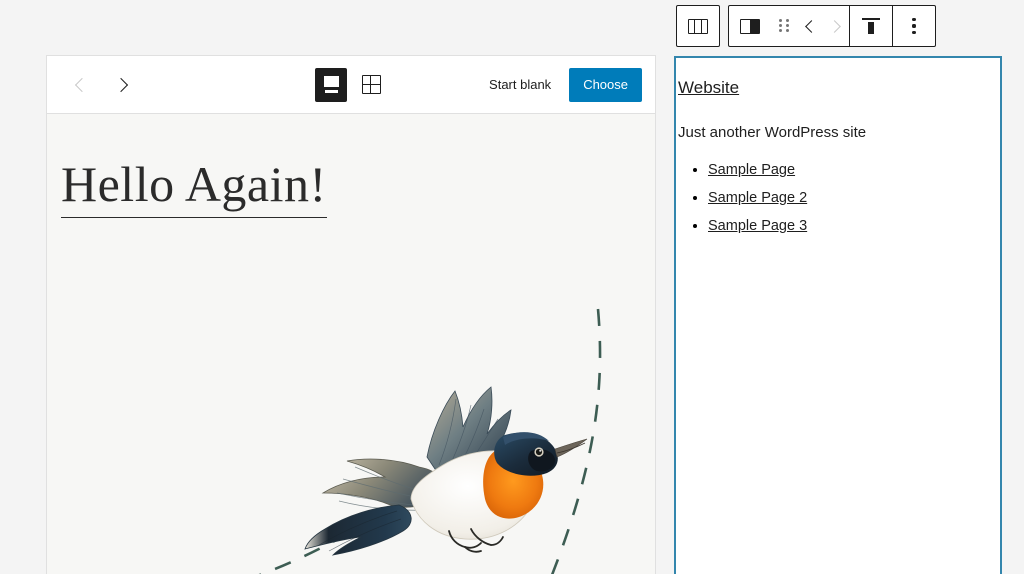 This screenshot has height=574, width=1024. I want to click on site-tagline: Just another WordPress site, so click(772, 132).